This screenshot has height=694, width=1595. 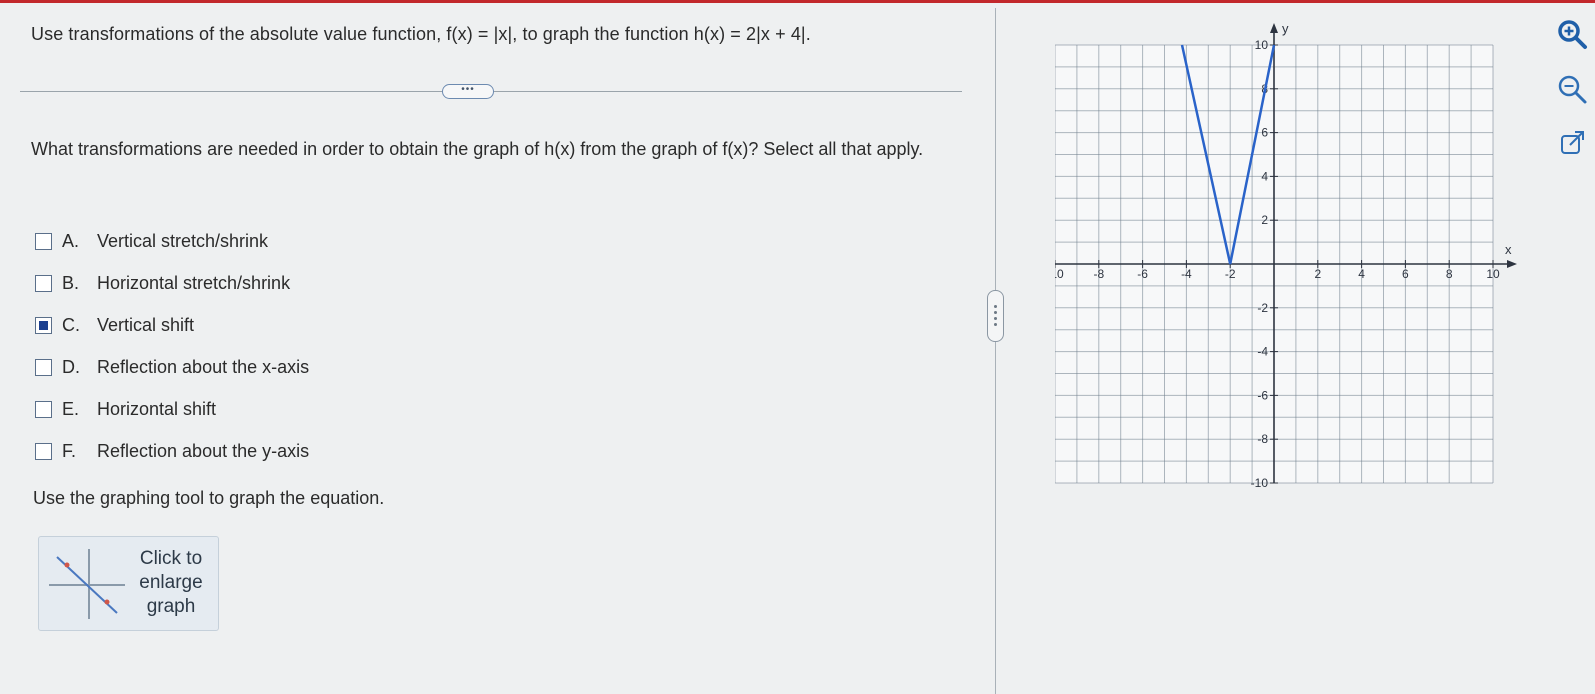 I want to click on option-letter: A., so click(x=71, y=240).